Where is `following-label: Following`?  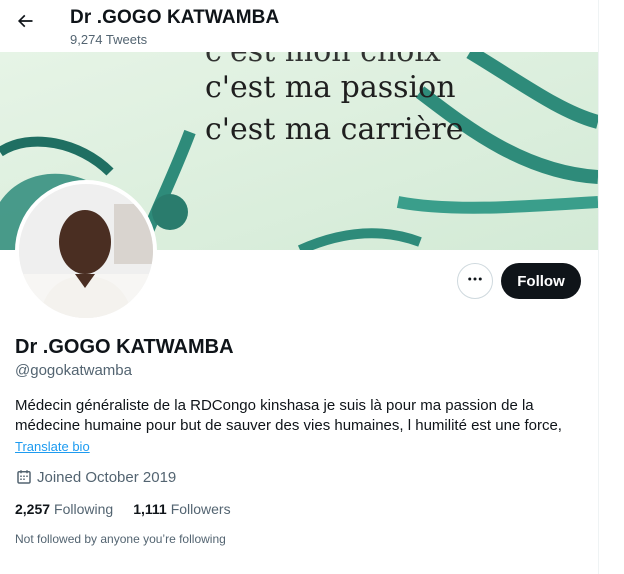
following-label: Following is located at coordinates (84, 509).